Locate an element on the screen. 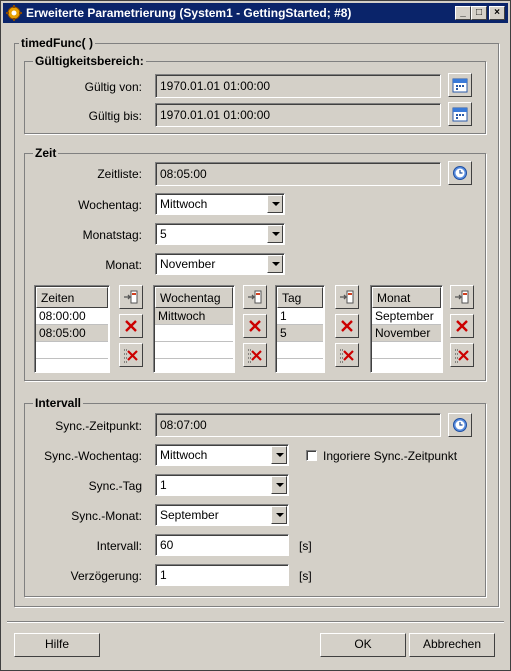 The image size is (511, 671). valid-from-calendar-button is located at coordinates (460, 85).